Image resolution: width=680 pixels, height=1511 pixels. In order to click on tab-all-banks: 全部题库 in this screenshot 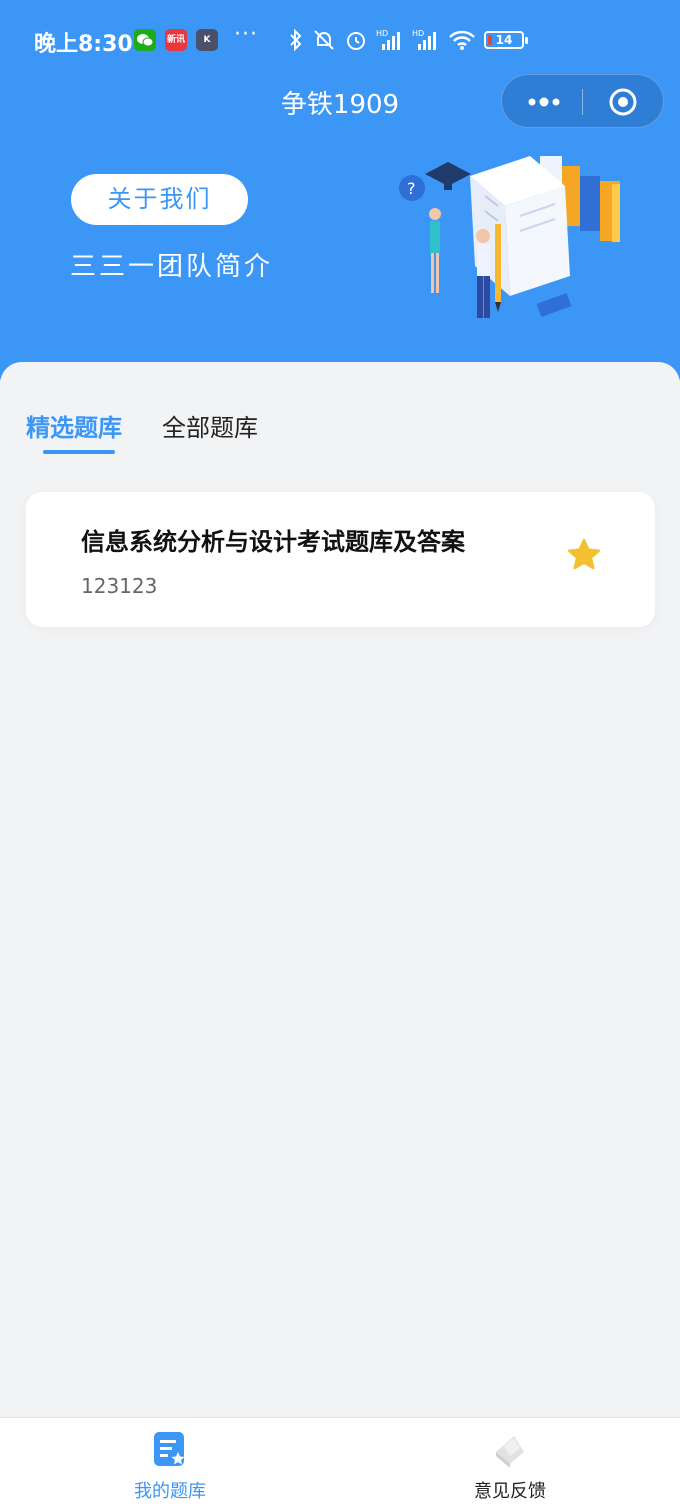, I will do `click(210, 425)`.